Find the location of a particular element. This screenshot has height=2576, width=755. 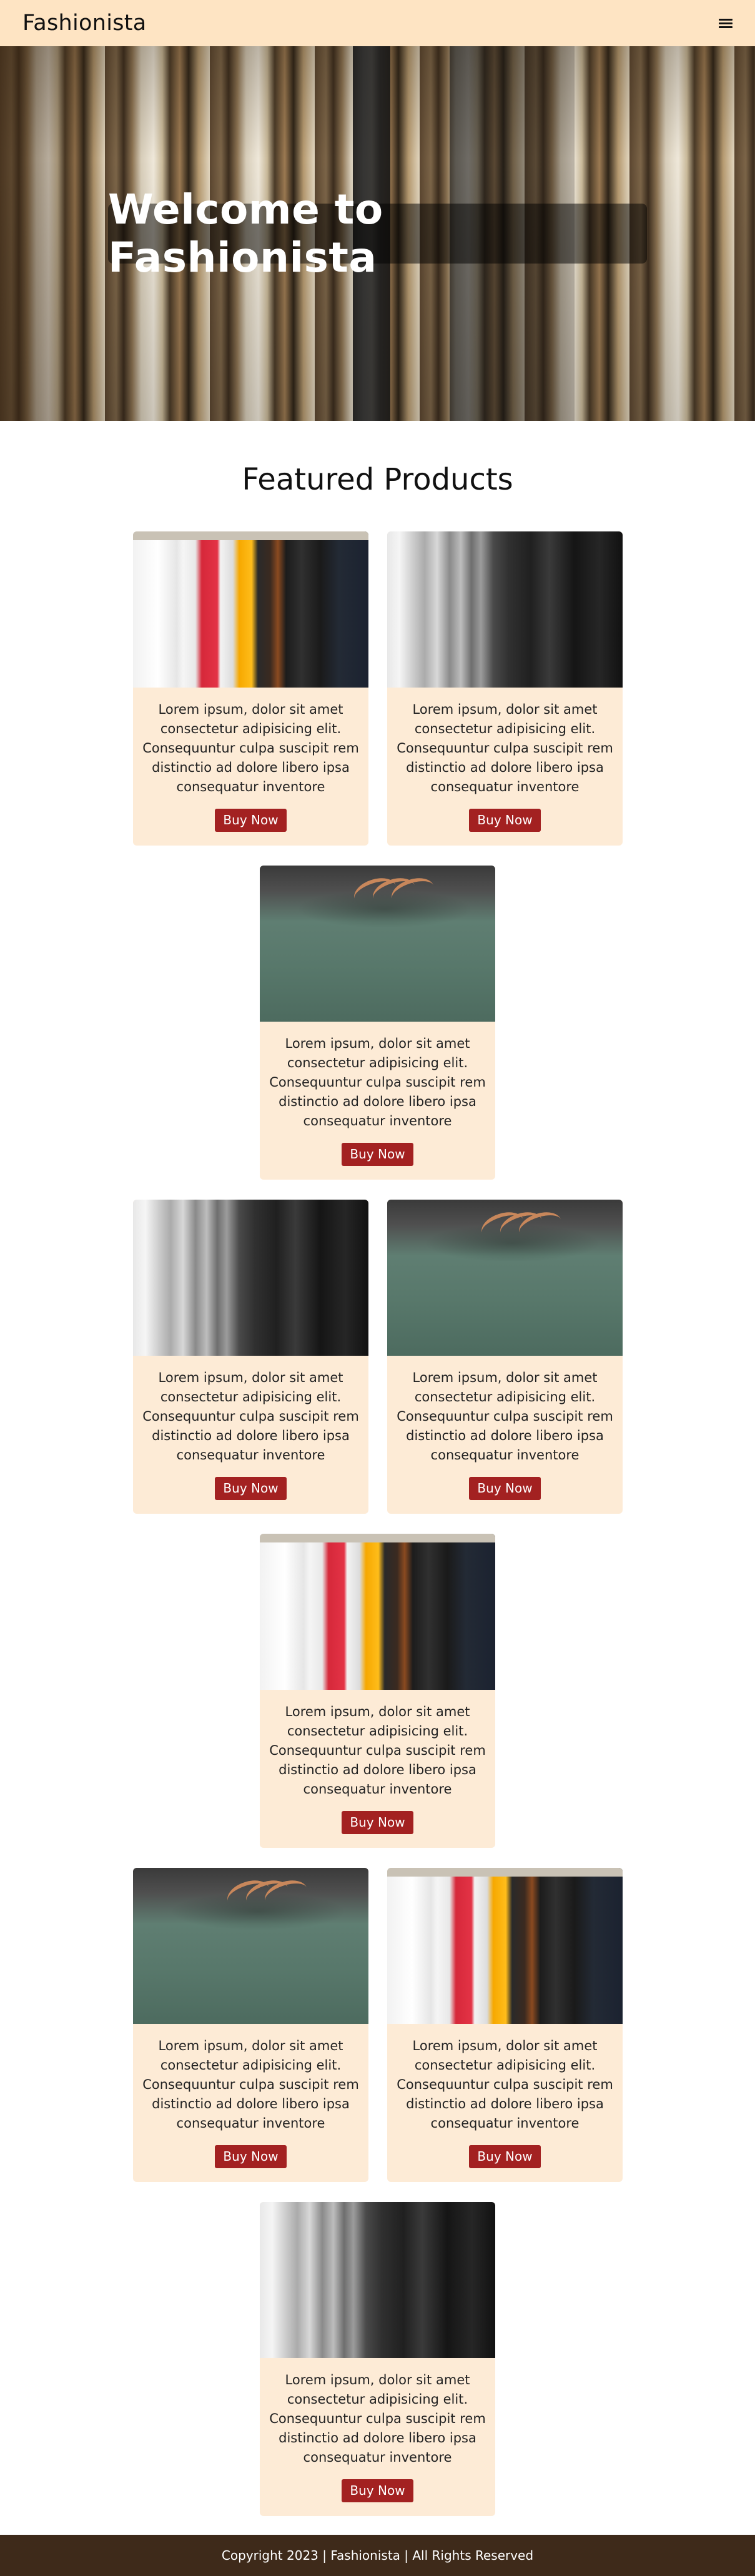

site-header: Fashionista is located at coordinates (377, 23).